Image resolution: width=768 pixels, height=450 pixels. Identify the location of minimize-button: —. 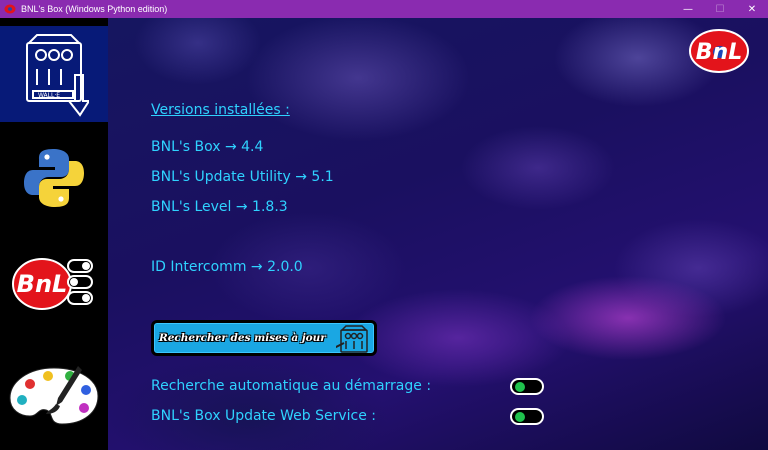
(688, 9).